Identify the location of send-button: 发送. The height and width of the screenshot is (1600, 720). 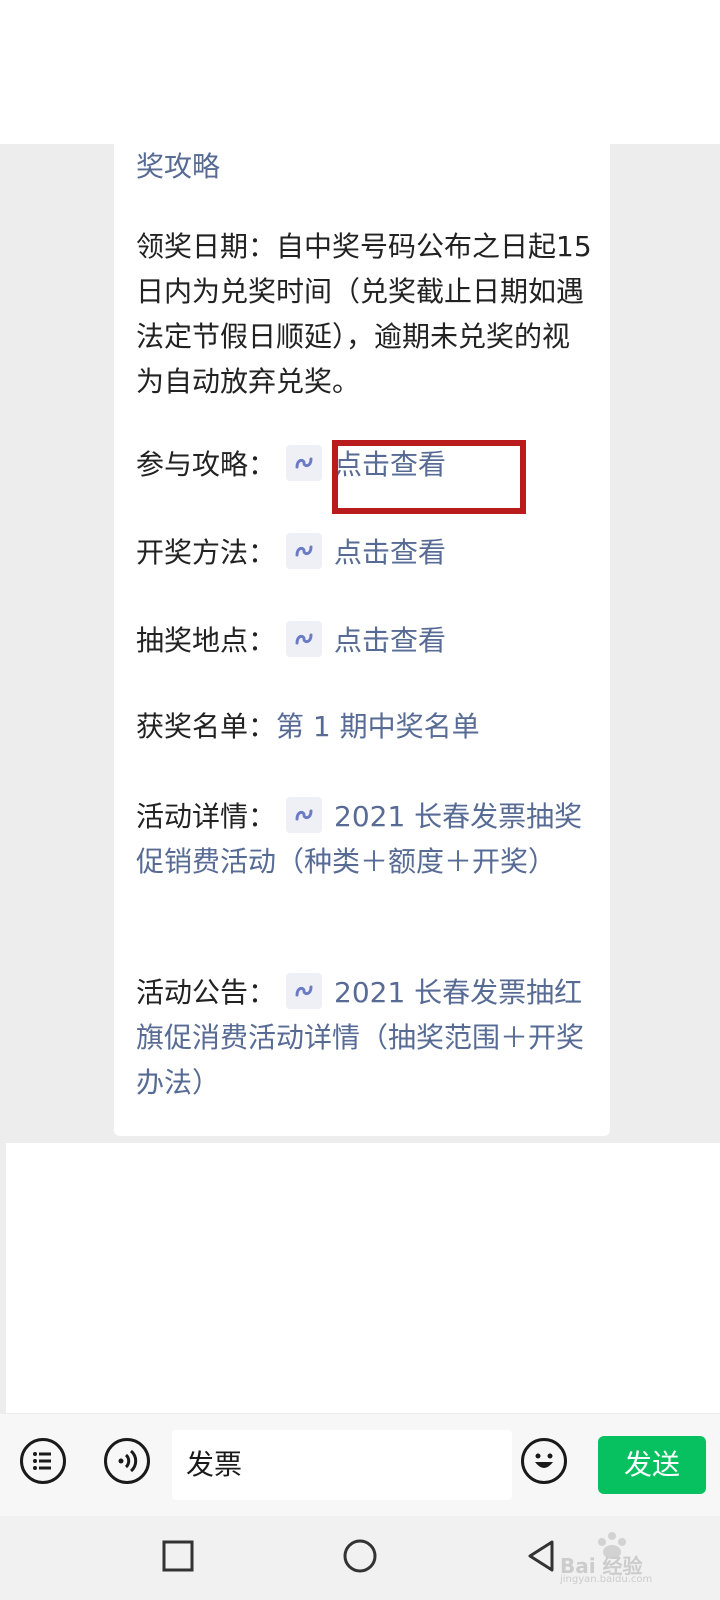
(652, 1465).